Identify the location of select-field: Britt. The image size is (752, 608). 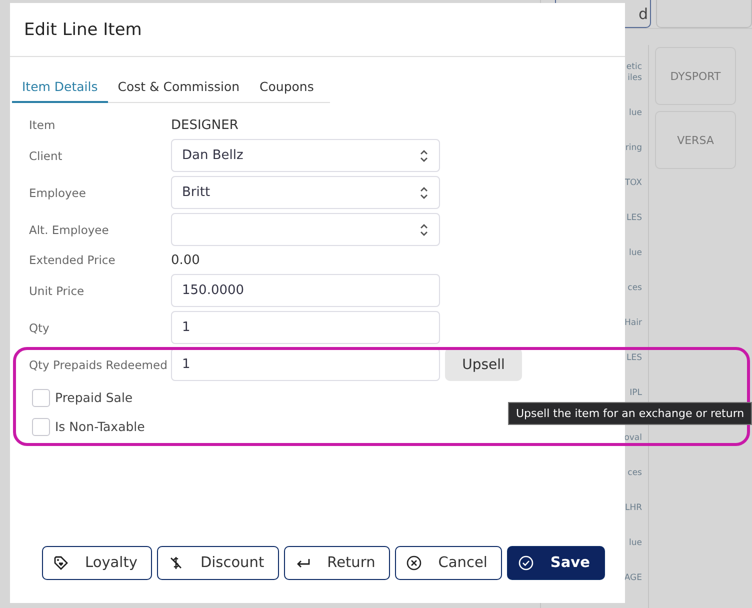
(305, 192).